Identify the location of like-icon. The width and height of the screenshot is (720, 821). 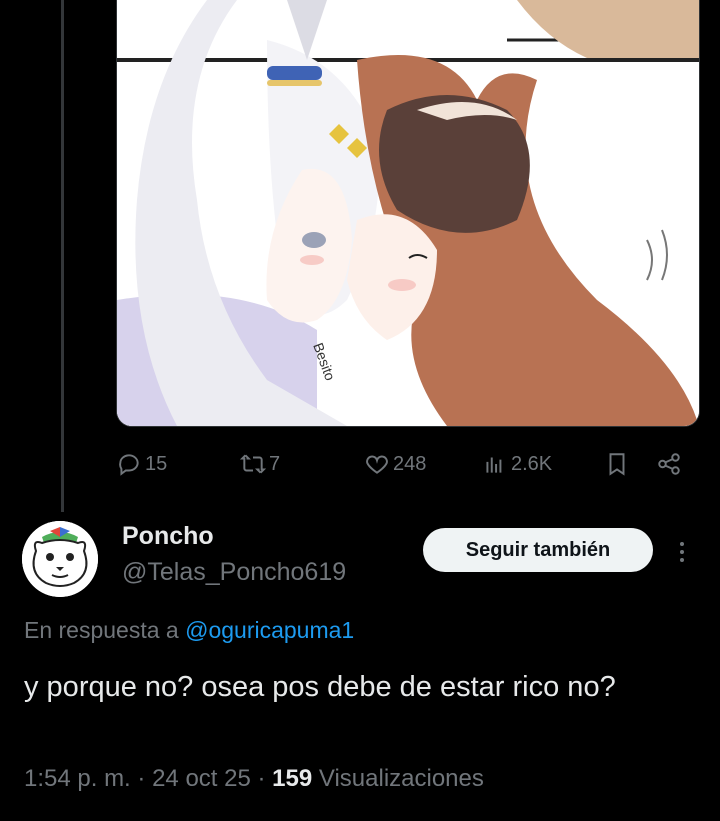
(377, 464).